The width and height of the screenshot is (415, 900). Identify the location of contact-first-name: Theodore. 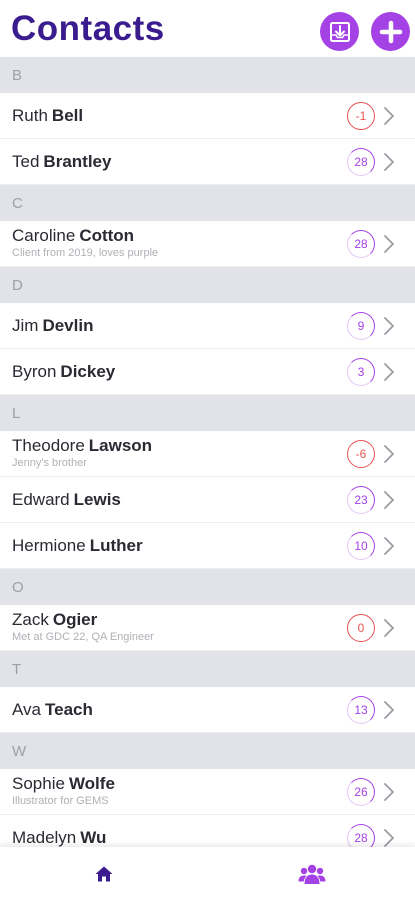
(48, 445).